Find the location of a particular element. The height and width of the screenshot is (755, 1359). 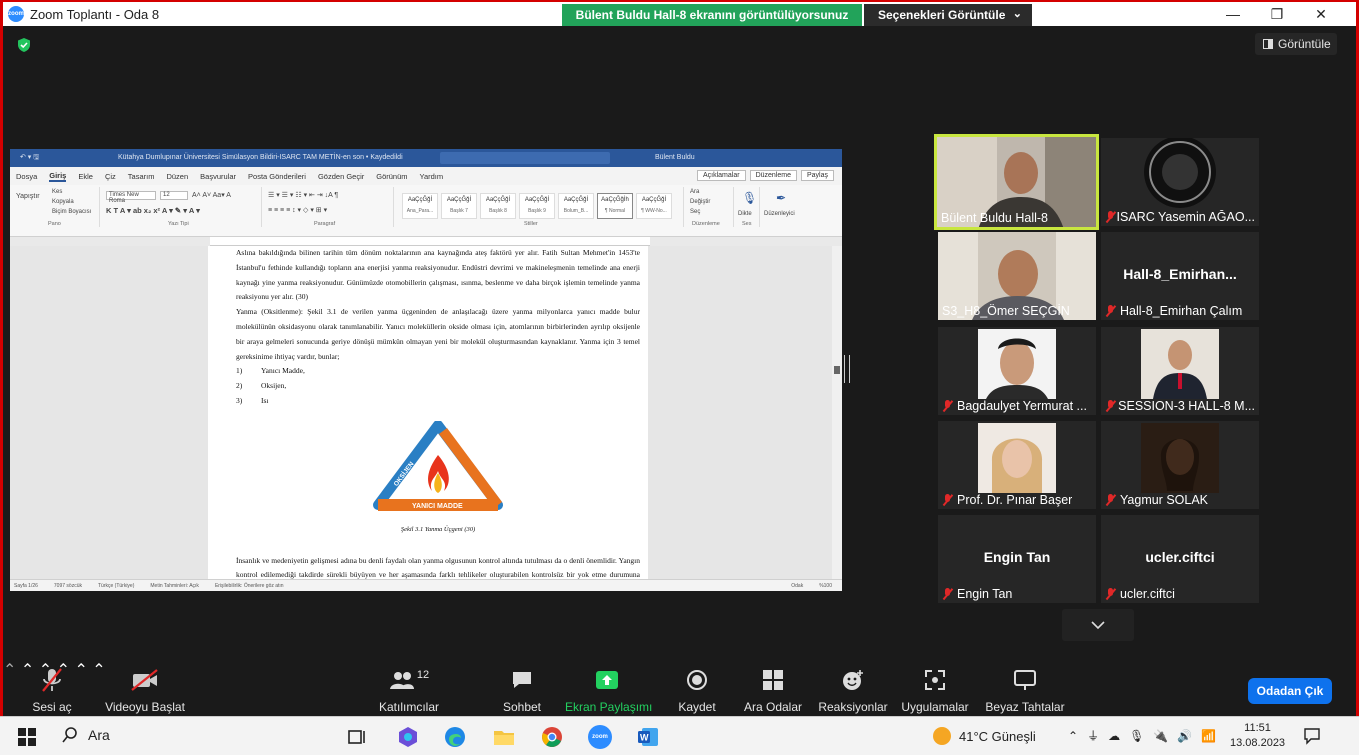

view-options-label: Seçenekleri Görüntüle is located at coordinates (942, 15).